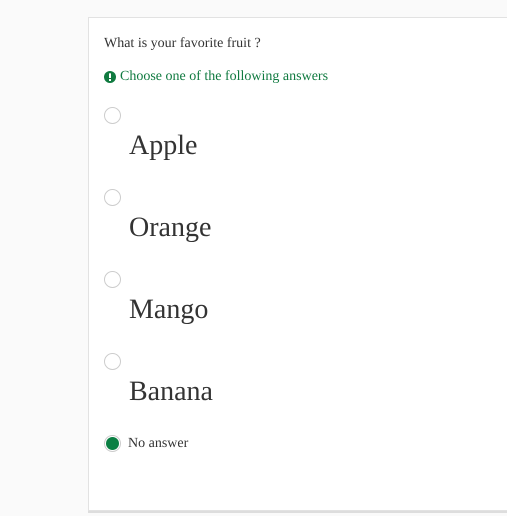  I want to click on question-title: What is your favorite fruit ?, so click(182, 44).